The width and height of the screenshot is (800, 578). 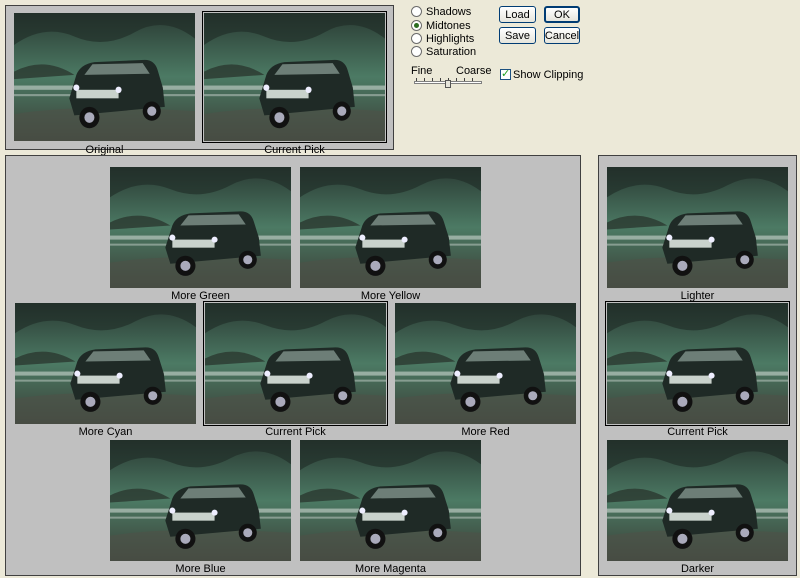 I want to click on variation-more-green-image, so click(x=200, y=227).